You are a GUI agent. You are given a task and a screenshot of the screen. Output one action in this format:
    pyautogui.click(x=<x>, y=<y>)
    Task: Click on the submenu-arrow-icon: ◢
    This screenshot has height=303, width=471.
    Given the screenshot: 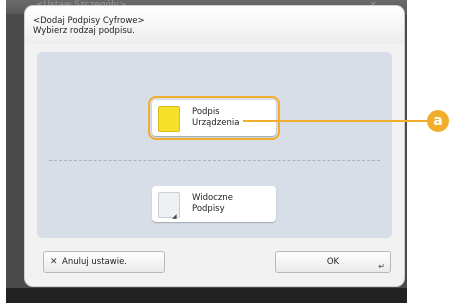 What is the action you would take?
    pyautogui.click(x=174, y=216)
    